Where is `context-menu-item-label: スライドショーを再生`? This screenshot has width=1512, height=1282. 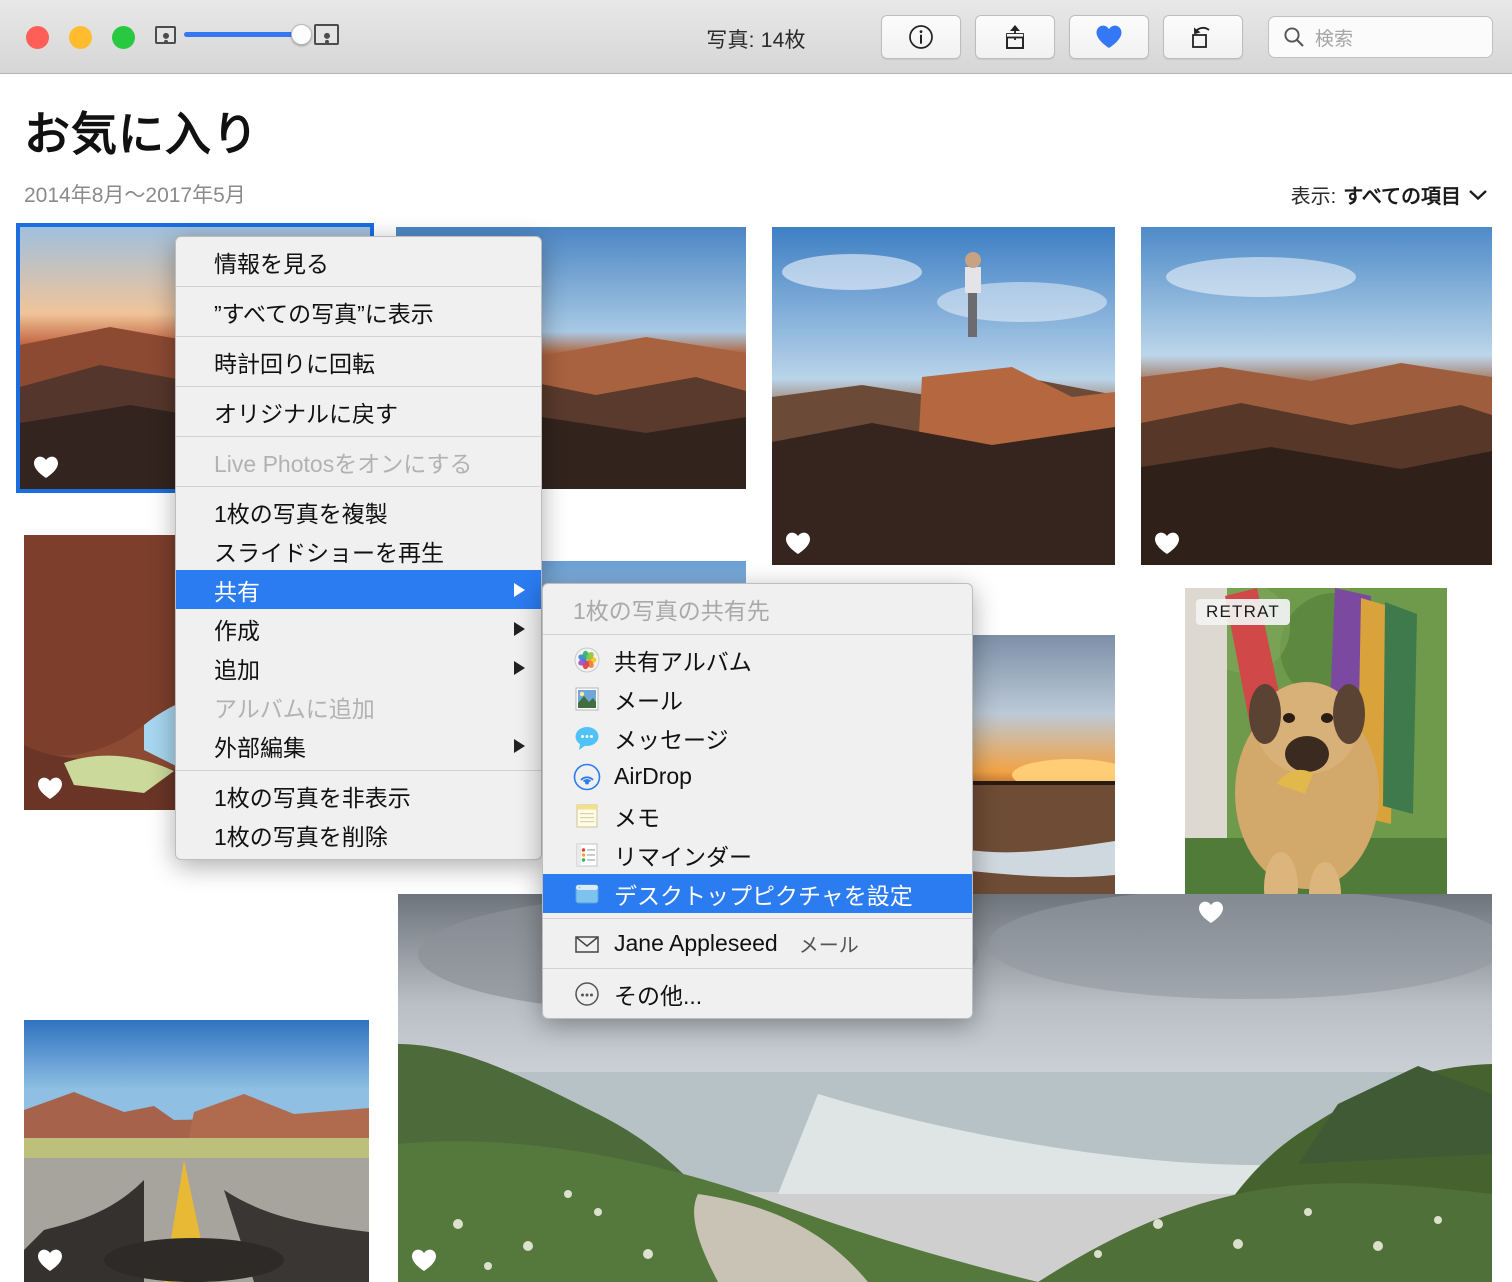 context-menu-item-label: スライドショーを再生 is located at coordinates (329, 552).